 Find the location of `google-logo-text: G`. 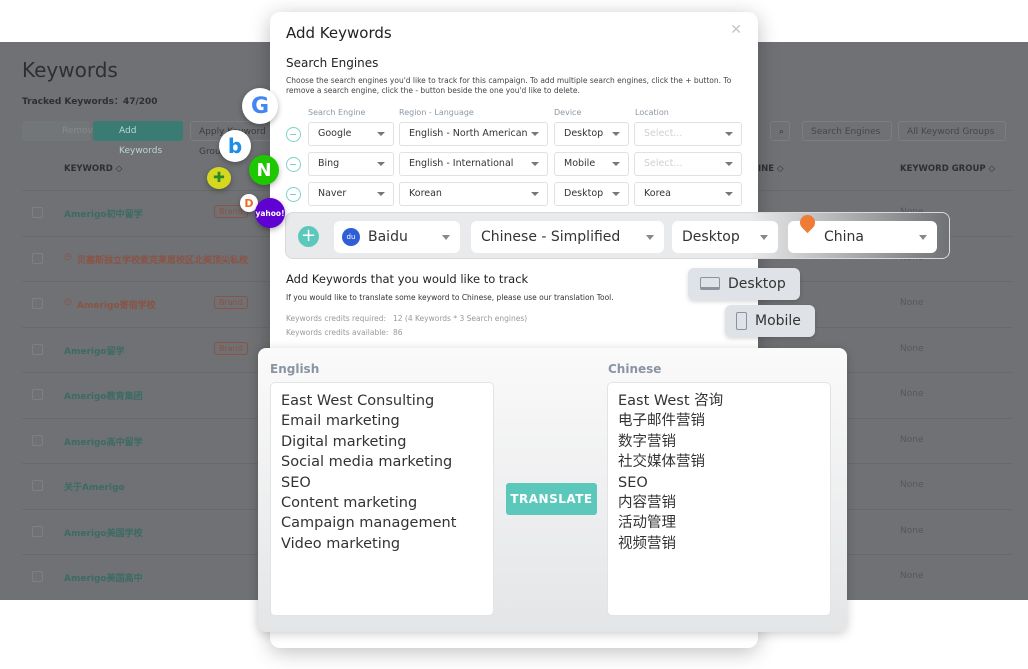

google-logo-text: G is located at coordinates (260, 106).